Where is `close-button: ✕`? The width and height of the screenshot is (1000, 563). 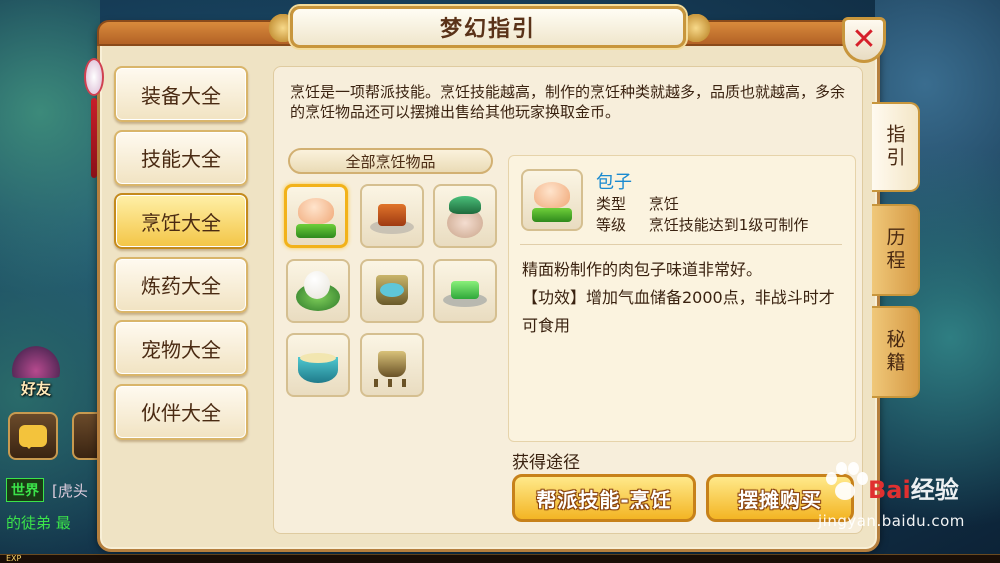 close-button: ✕ is located at coordinates (864, 40).